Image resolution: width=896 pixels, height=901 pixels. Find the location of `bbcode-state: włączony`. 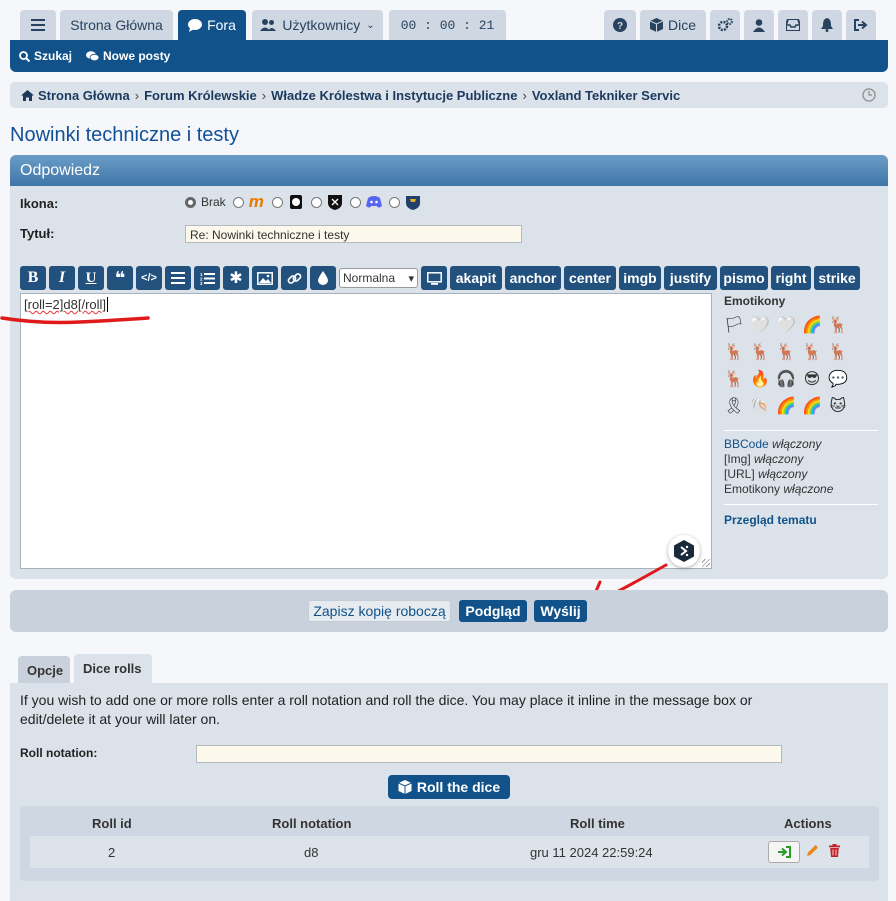

bbcode-state: włączony is located at coordinates (797, 444).